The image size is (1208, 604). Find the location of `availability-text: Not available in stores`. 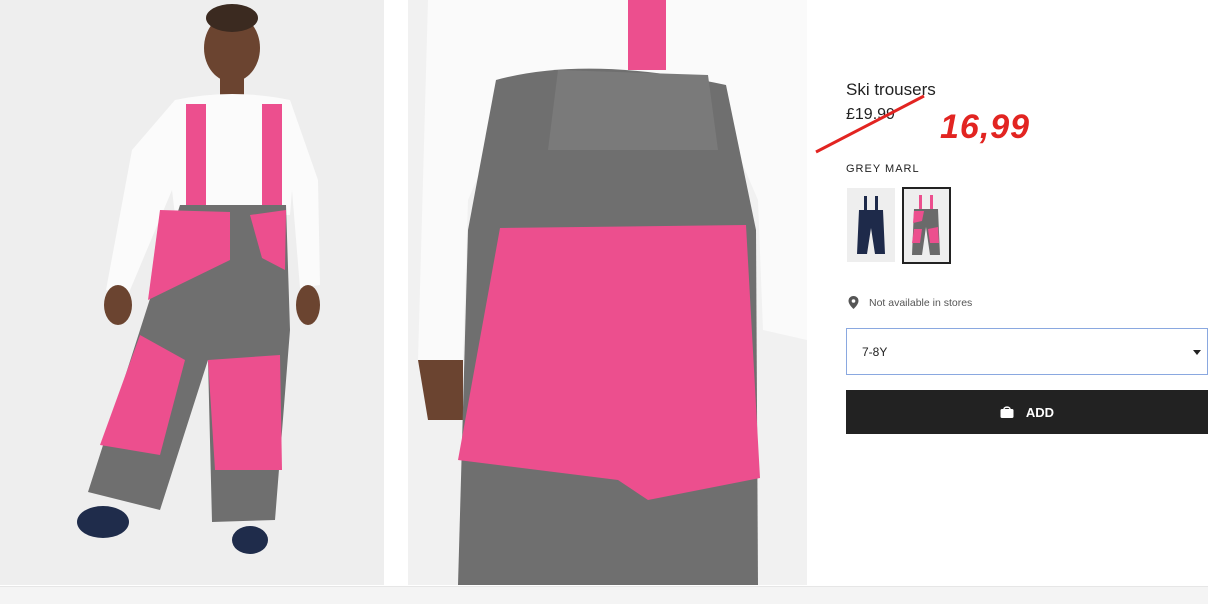

availability-text: Not available in stores is located at coordinates (921, 302).